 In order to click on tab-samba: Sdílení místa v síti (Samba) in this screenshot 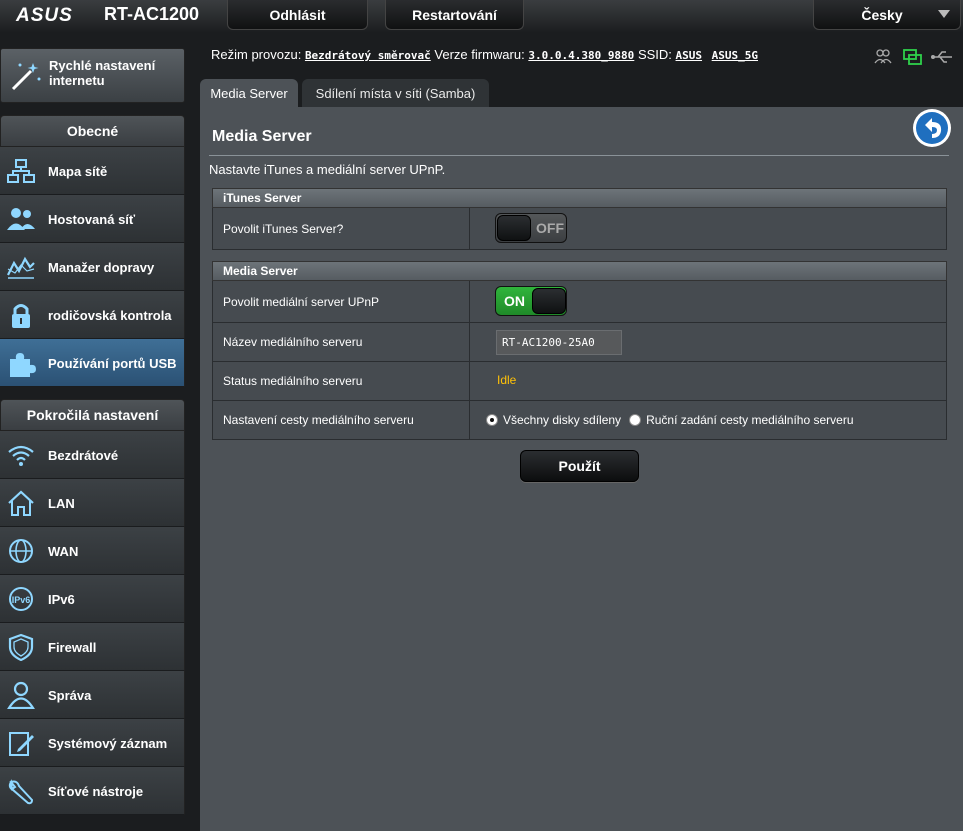, I will do `click(395, 93)`.